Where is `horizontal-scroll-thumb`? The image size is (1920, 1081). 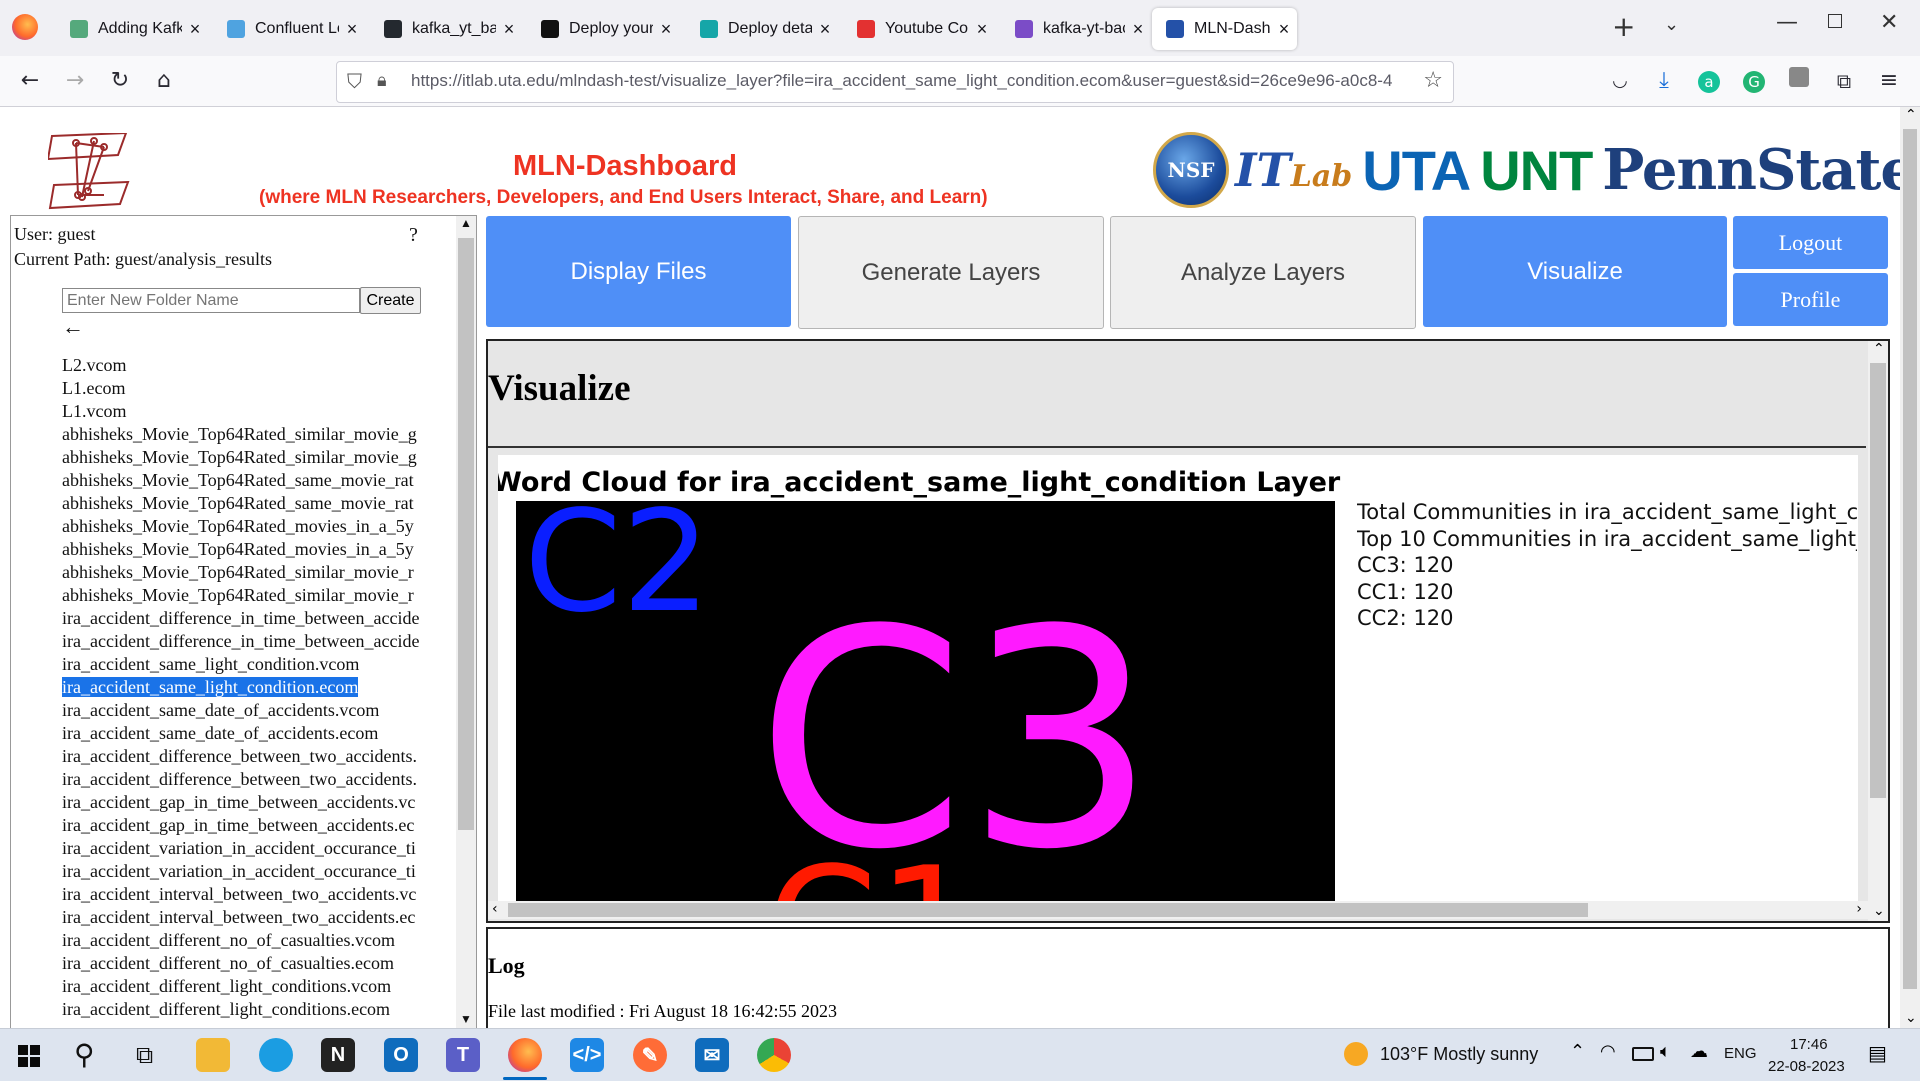
horizontal-scroll-thumb is located at coordinates (1048, 910).